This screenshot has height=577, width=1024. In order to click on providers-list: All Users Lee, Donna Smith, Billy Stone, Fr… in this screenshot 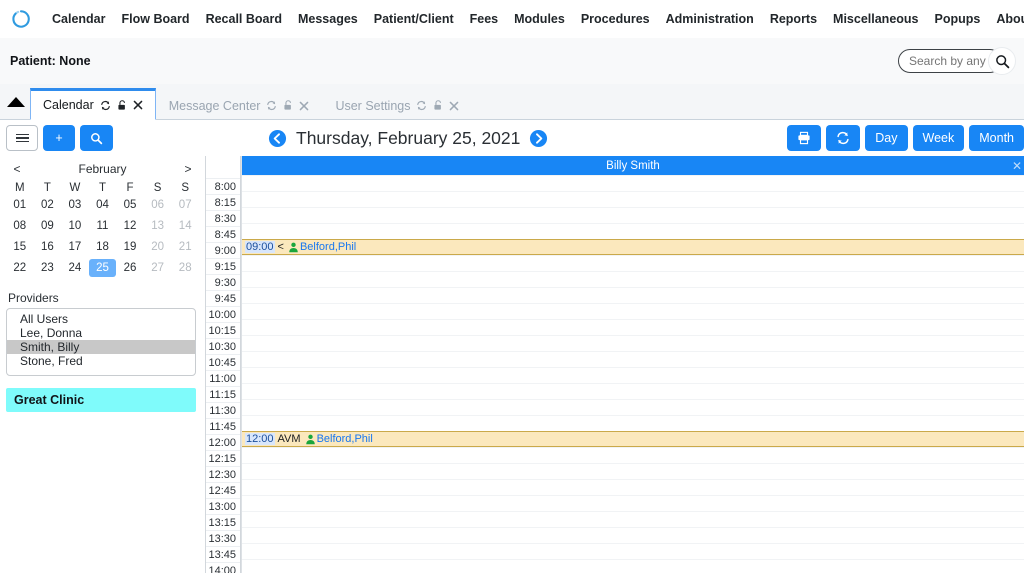, I will do `click(101, 342)`.